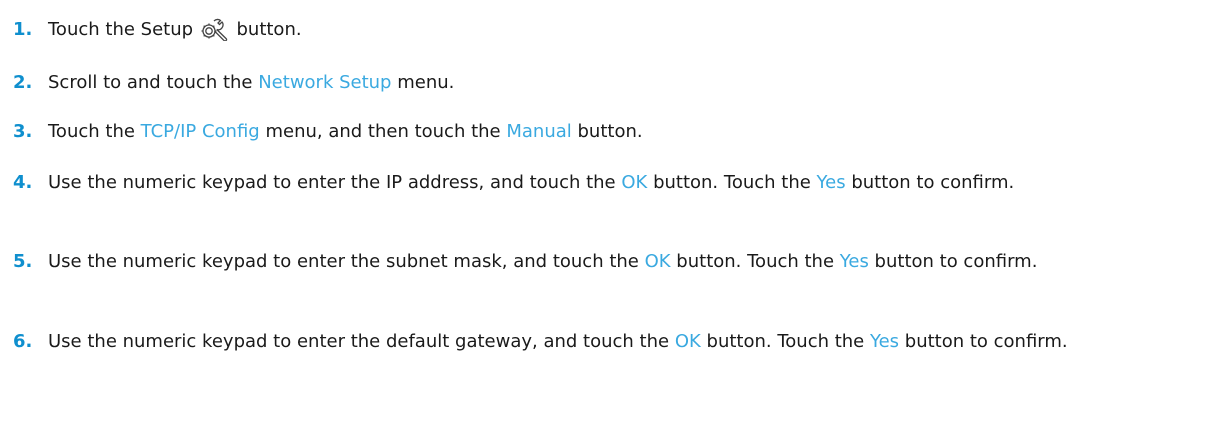 This screenshot has height=441, width=1212. Describe the element at coordinates (215, 29) in the screenshot. I see `setup-wrench-gear-icon` at that location.